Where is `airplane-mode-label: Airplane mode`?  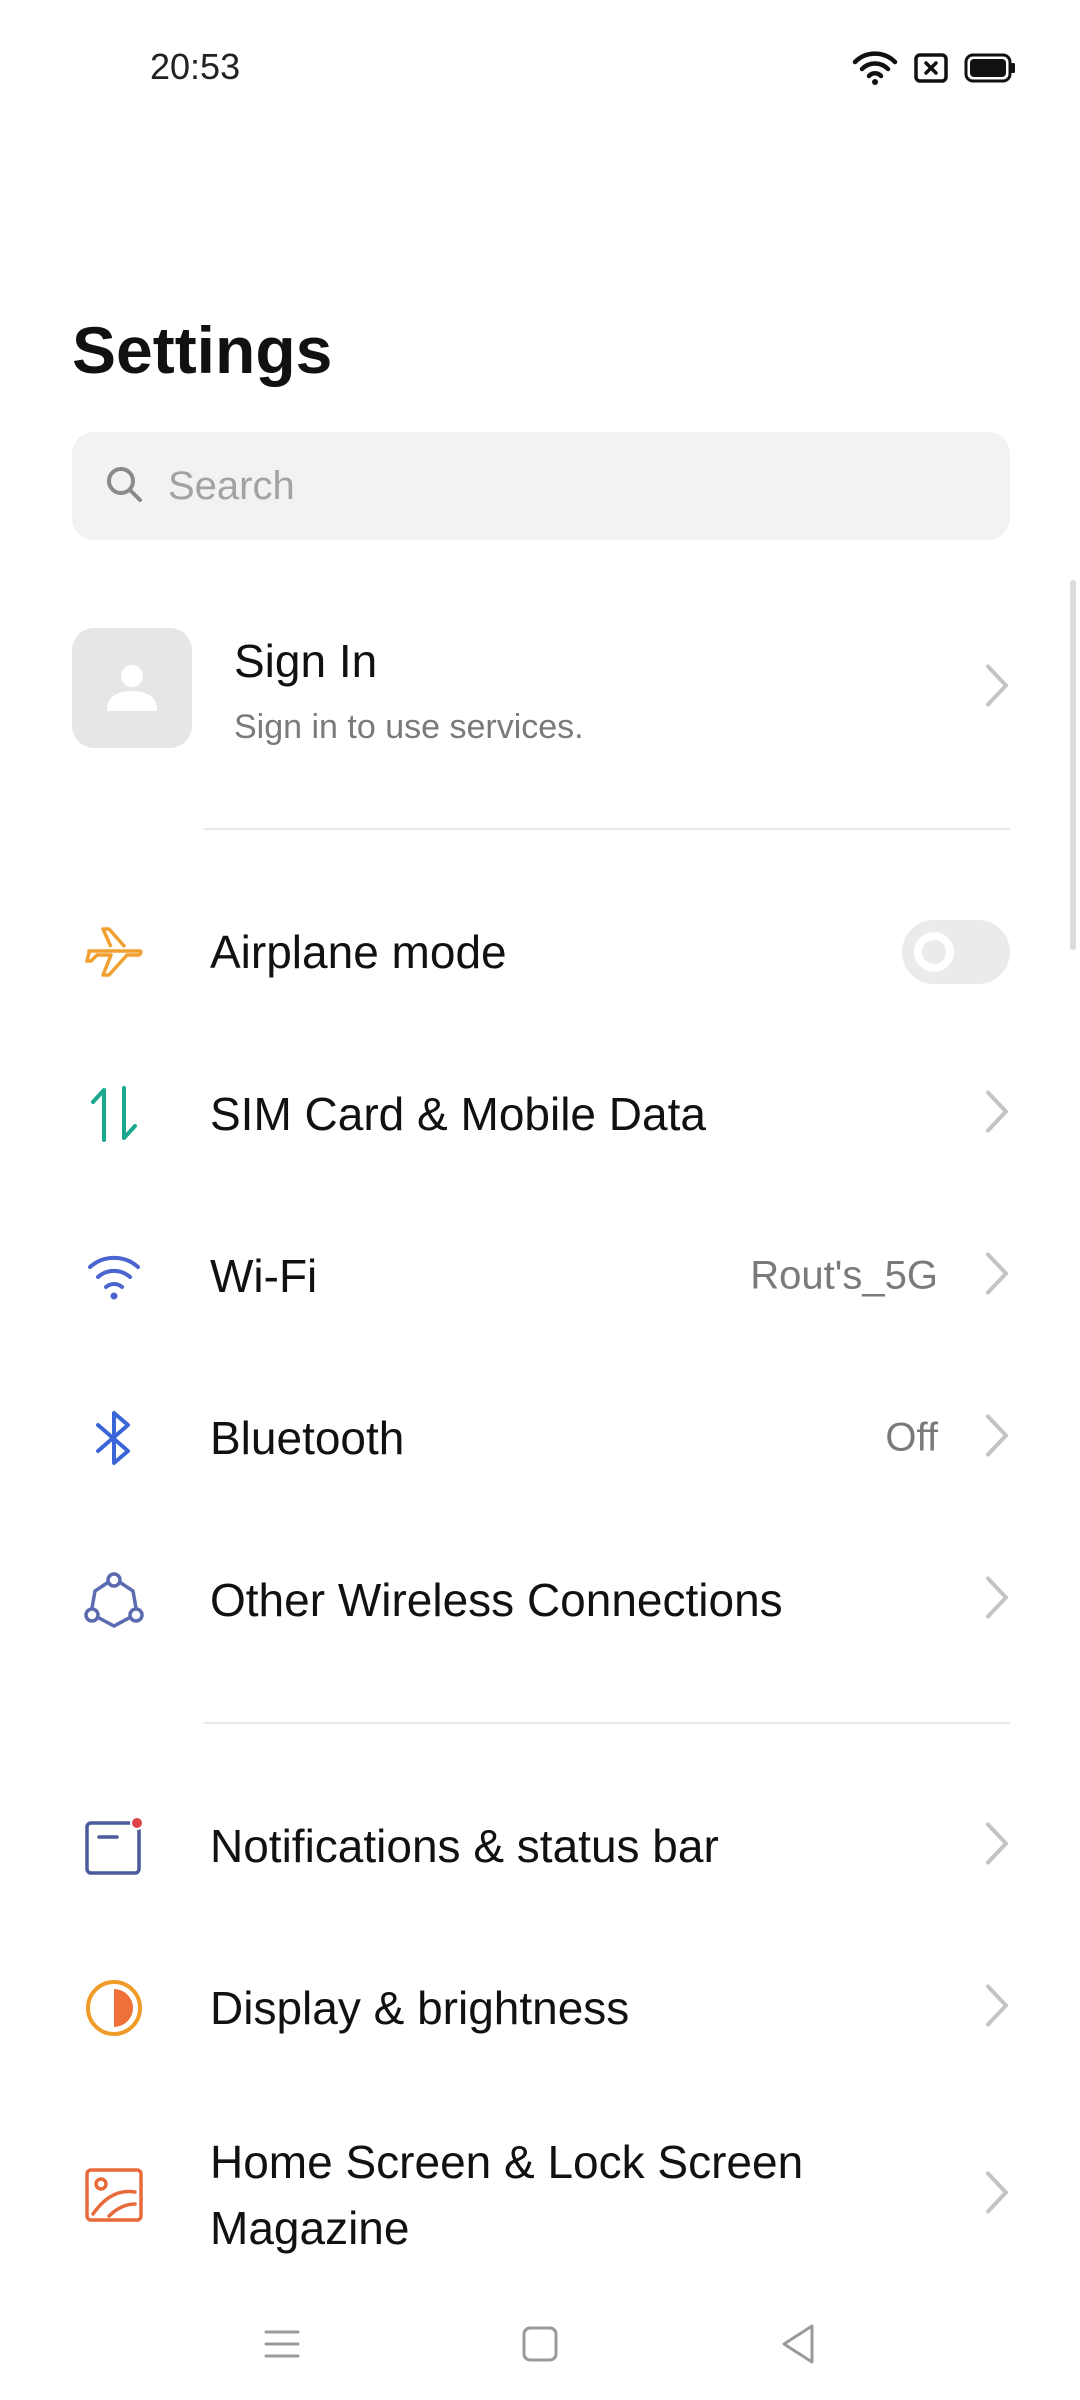
airplane-mode-label: Airplane mode is located at coordinates (358, 952).